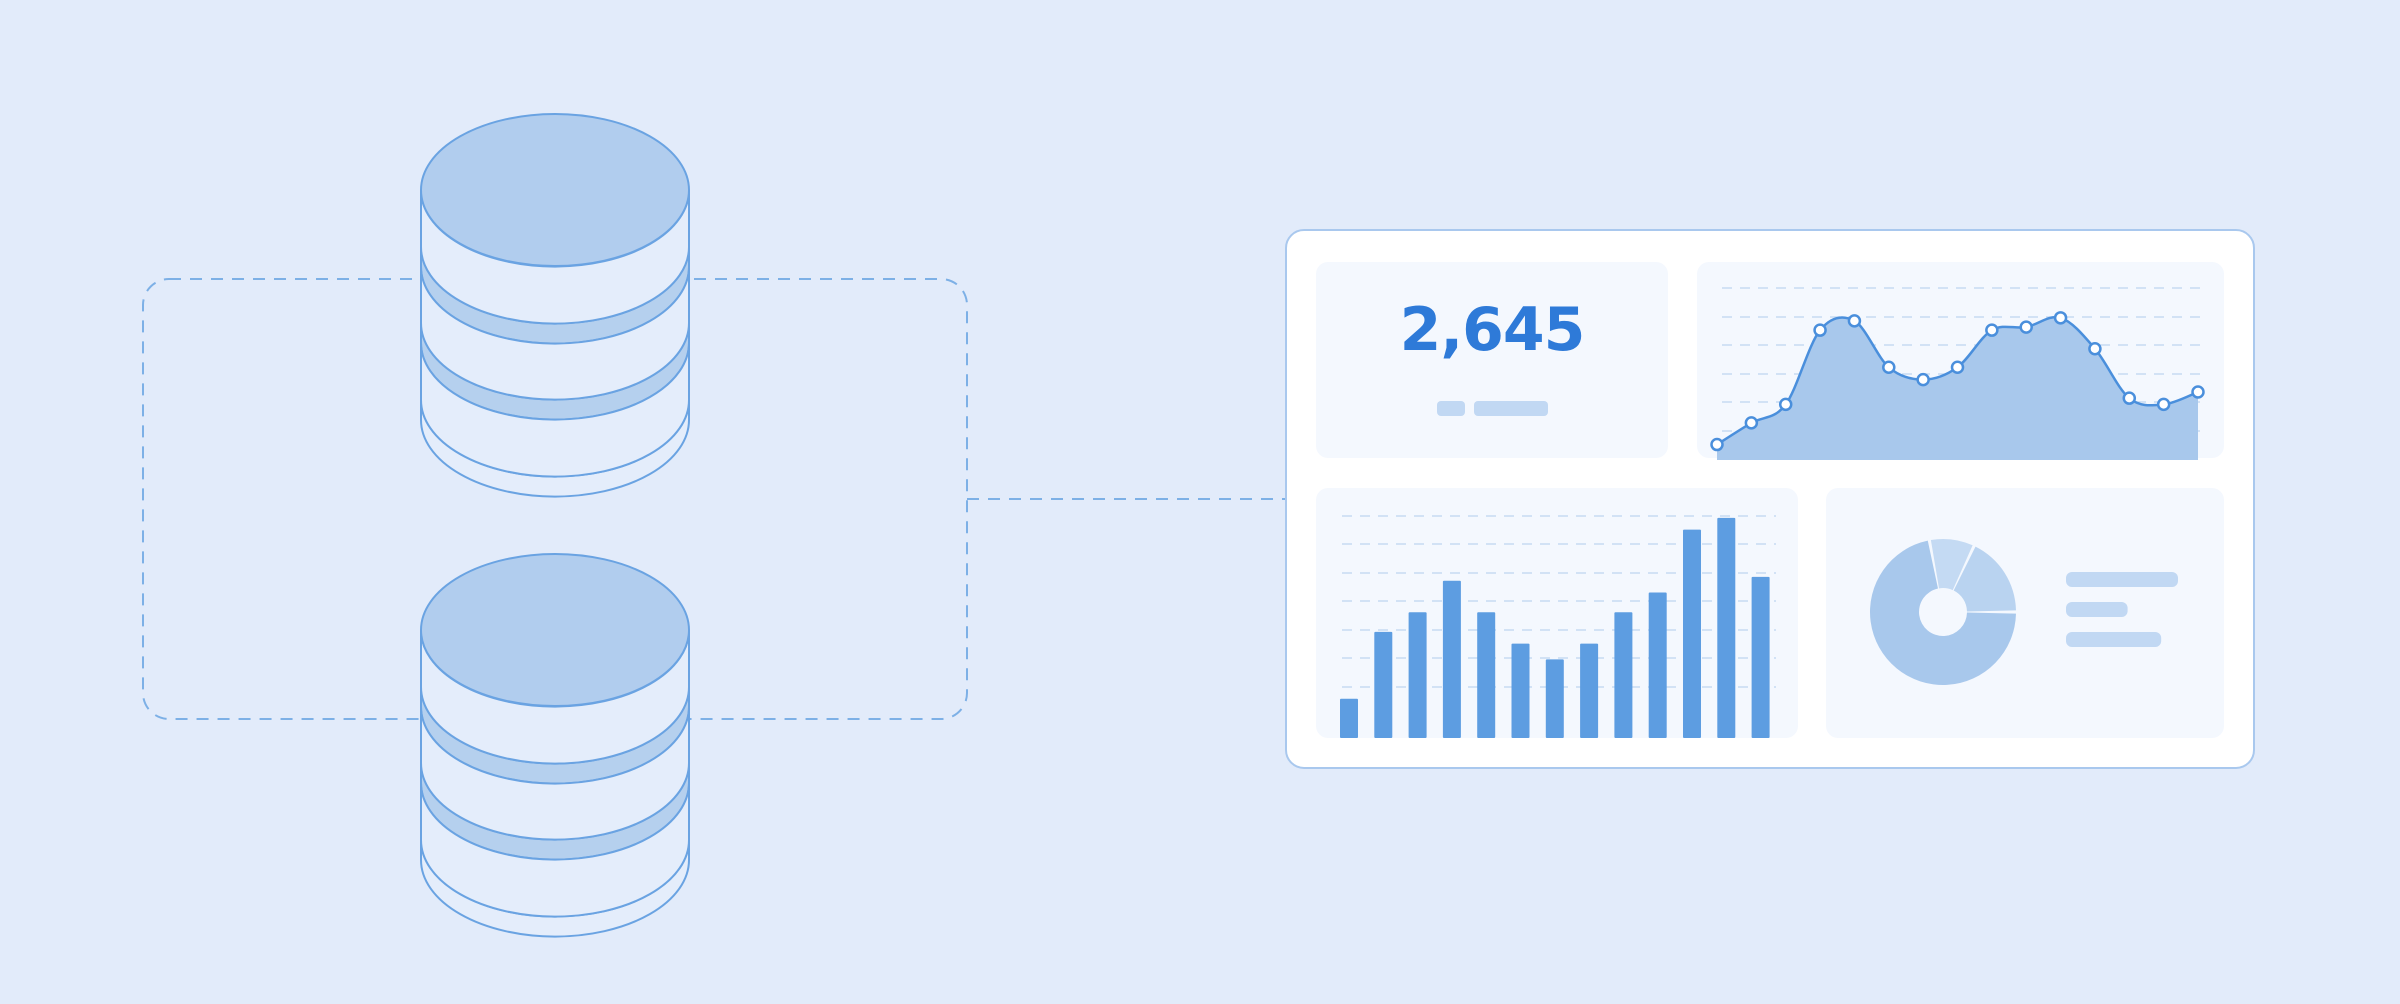 The width and height of the screenshot is (2400, 1004). Describe the element at coordinates (555, 745) in the screenshot. I see `database-bottom-icon` at that location.